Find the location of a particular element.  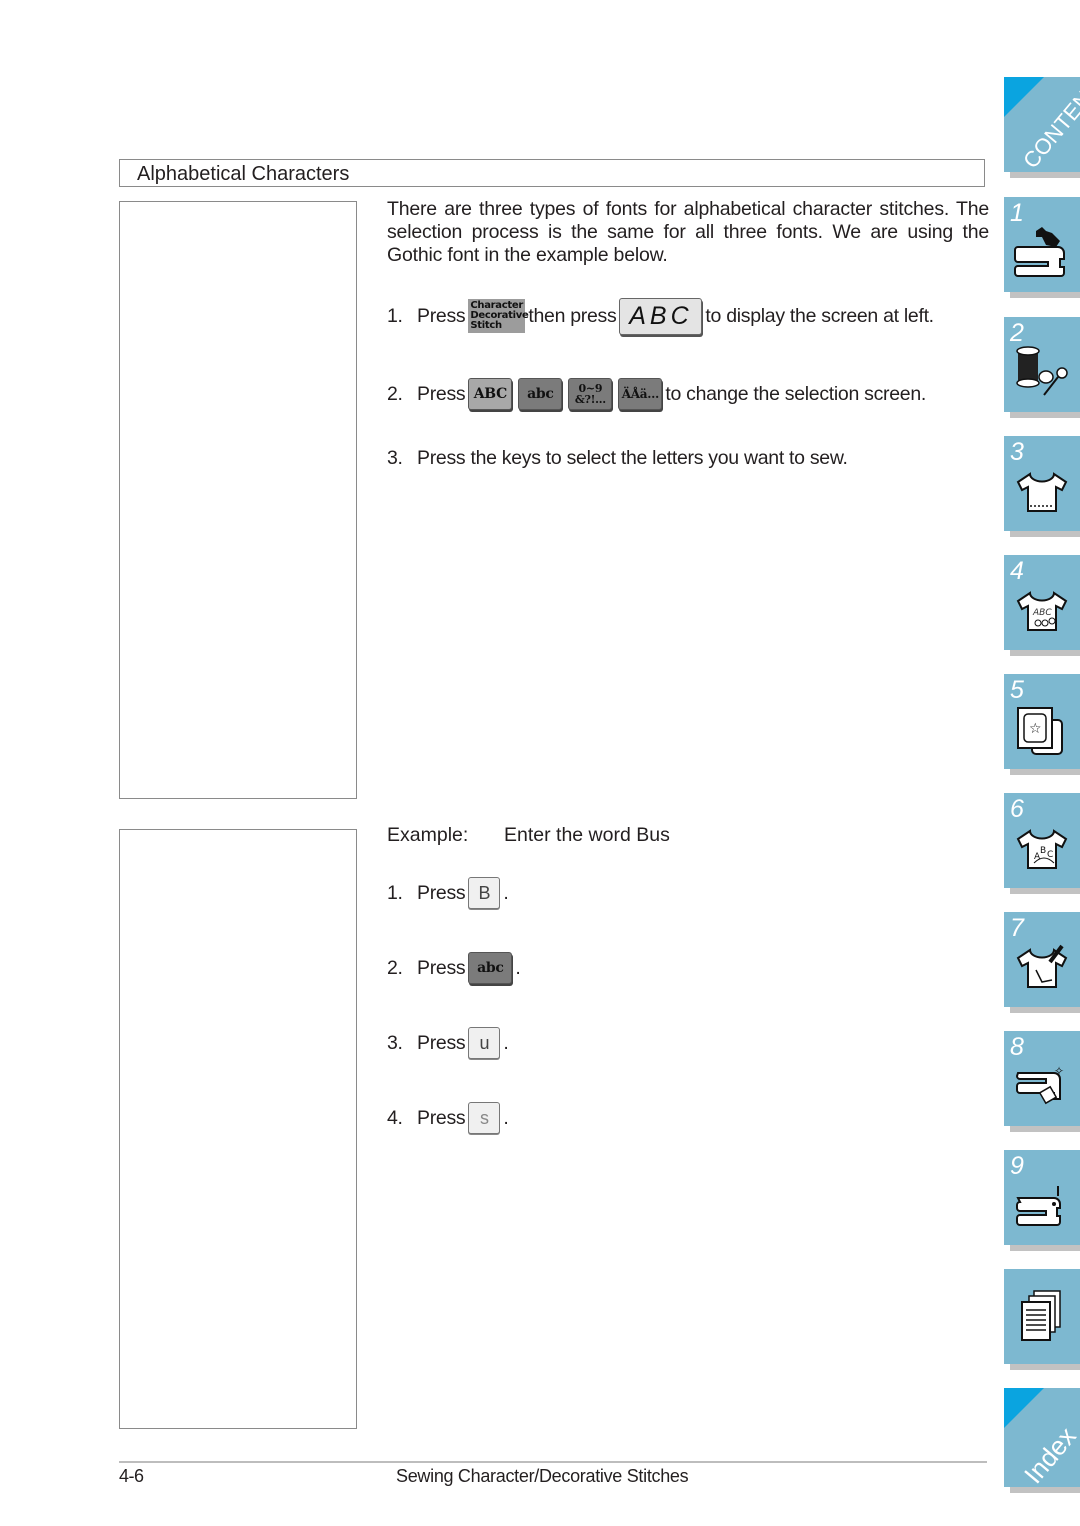

abc-font-key: ABC is located at coordinates (661, 316).